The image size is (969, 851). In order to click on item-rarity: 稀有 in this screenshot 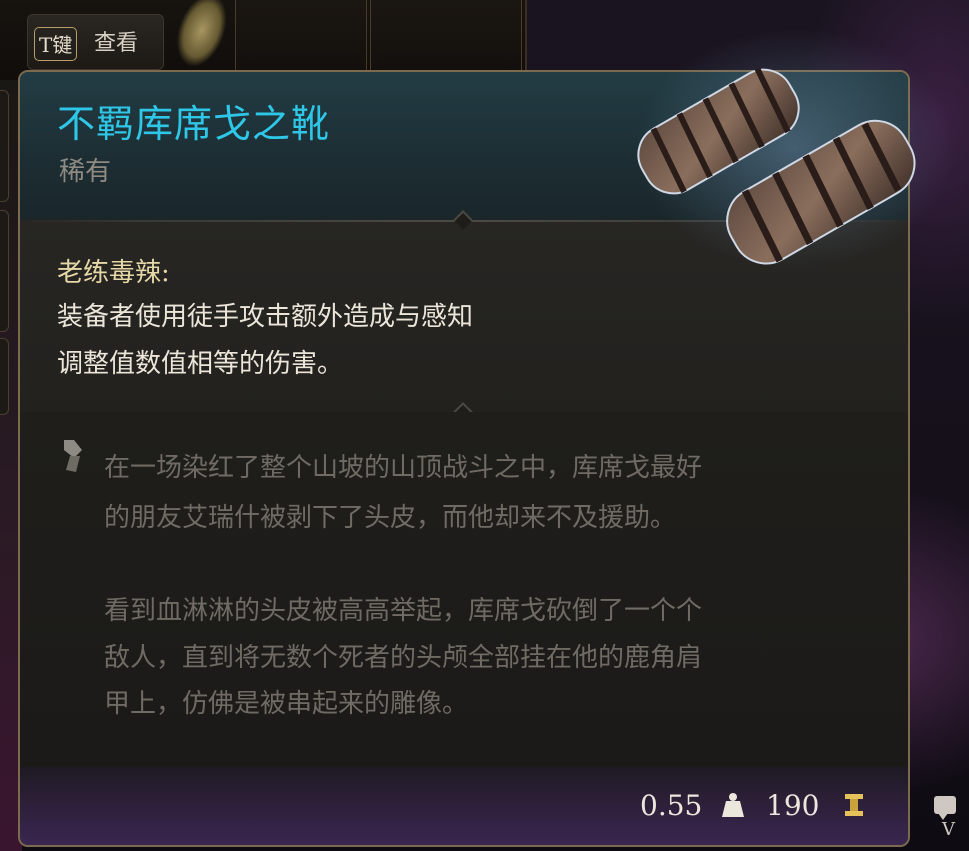, I will do `click(85, 172)`.